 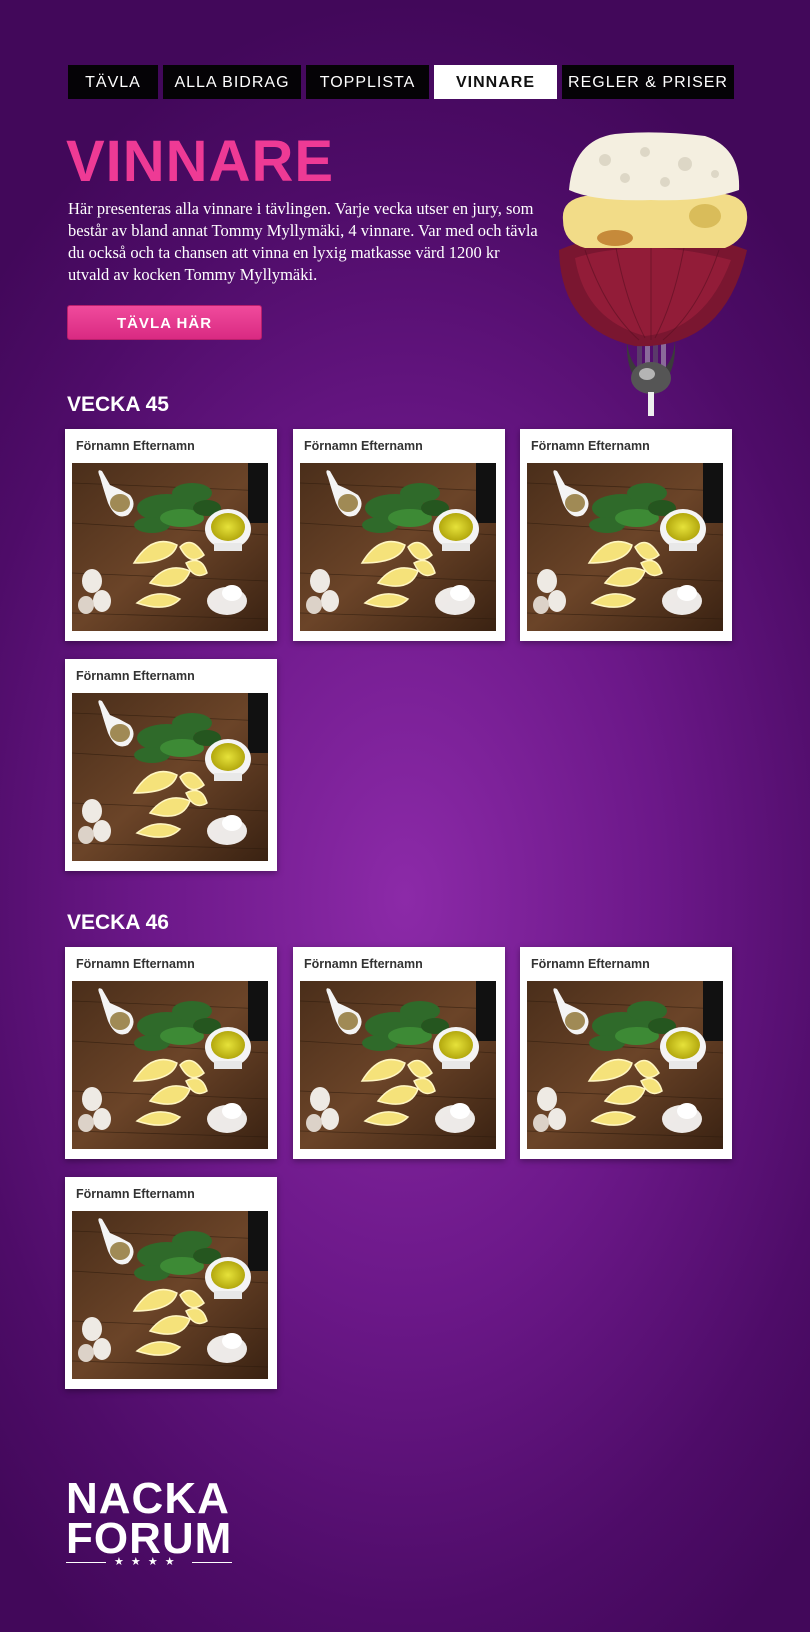 I want to click on page-title: VINNARE, so click(x=200, y=161).